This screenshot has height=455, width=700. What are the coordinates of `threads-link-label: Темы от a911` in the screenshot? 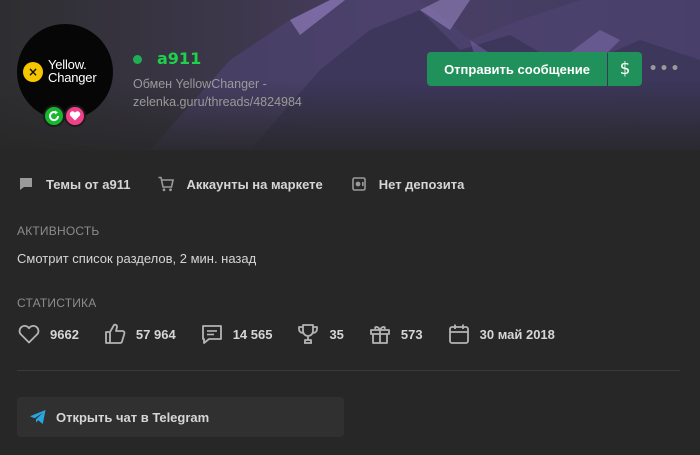 It's located at (88, 184).